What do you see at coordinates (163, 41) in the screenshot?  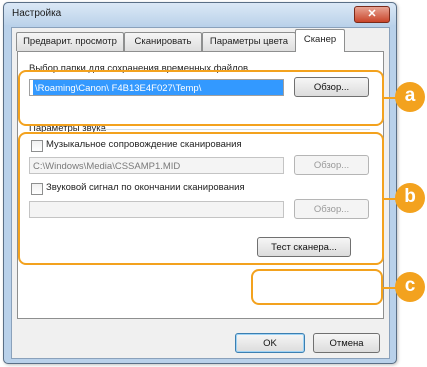 I see `tab-scan: Сканировать` at bounding box center [163, 41].